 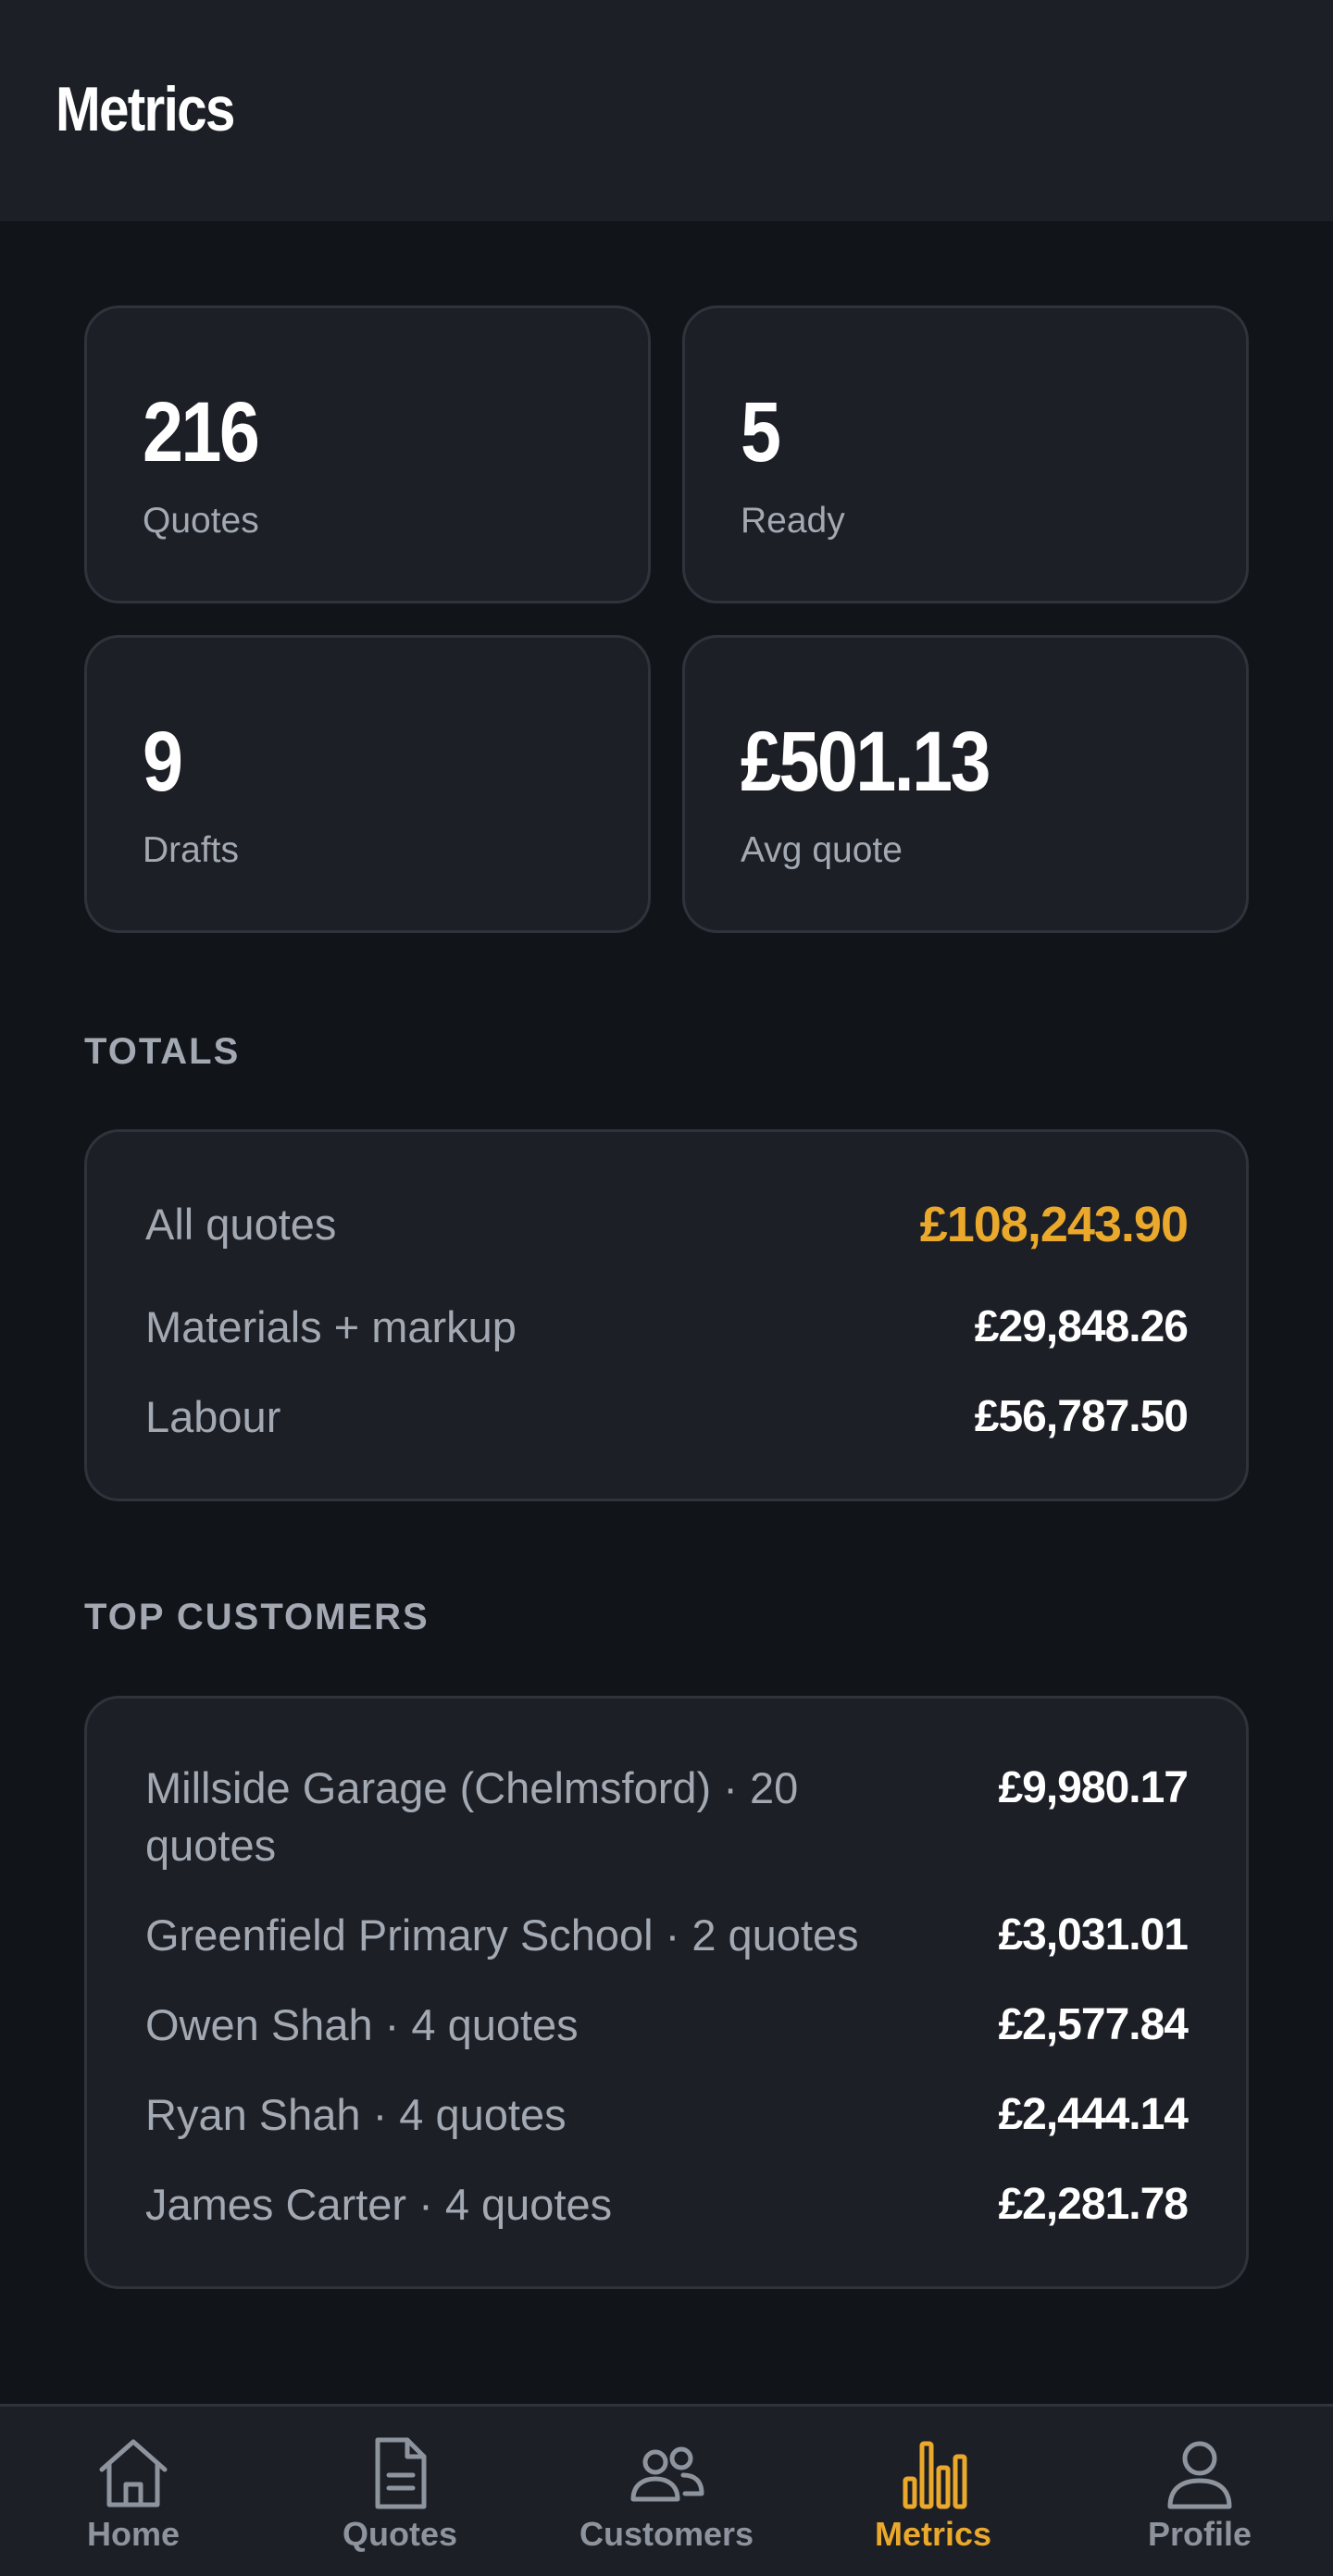 What do you see at coordinates (134, 2534) in the screenshot?
I see `nav-label: Home` at bounding box center [134, 2534].